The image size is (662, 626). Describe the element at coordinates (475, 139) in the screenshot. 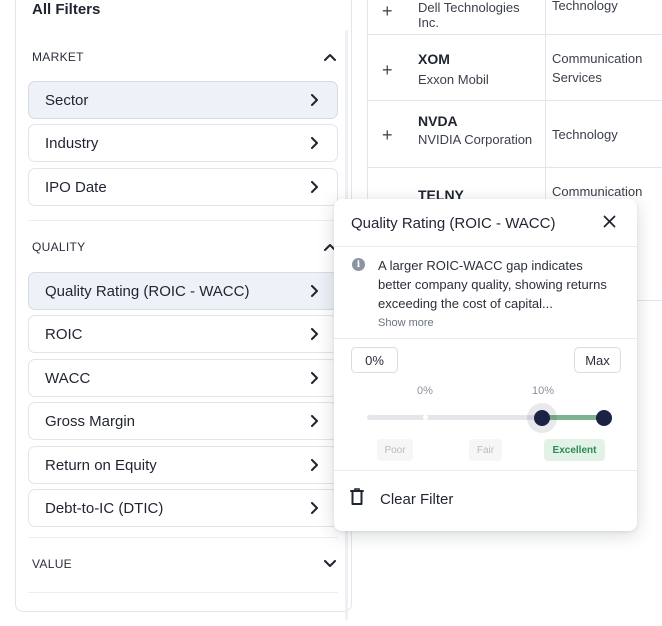

I see `company-name: NVIDIA Corporation` at that location.